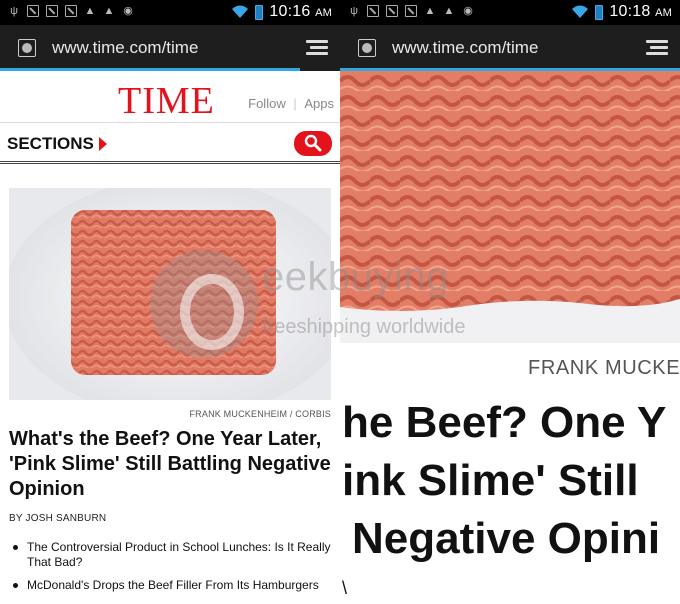 This screenshot has height=604, width=680. I want to click on search-icon, so click(313, 143).